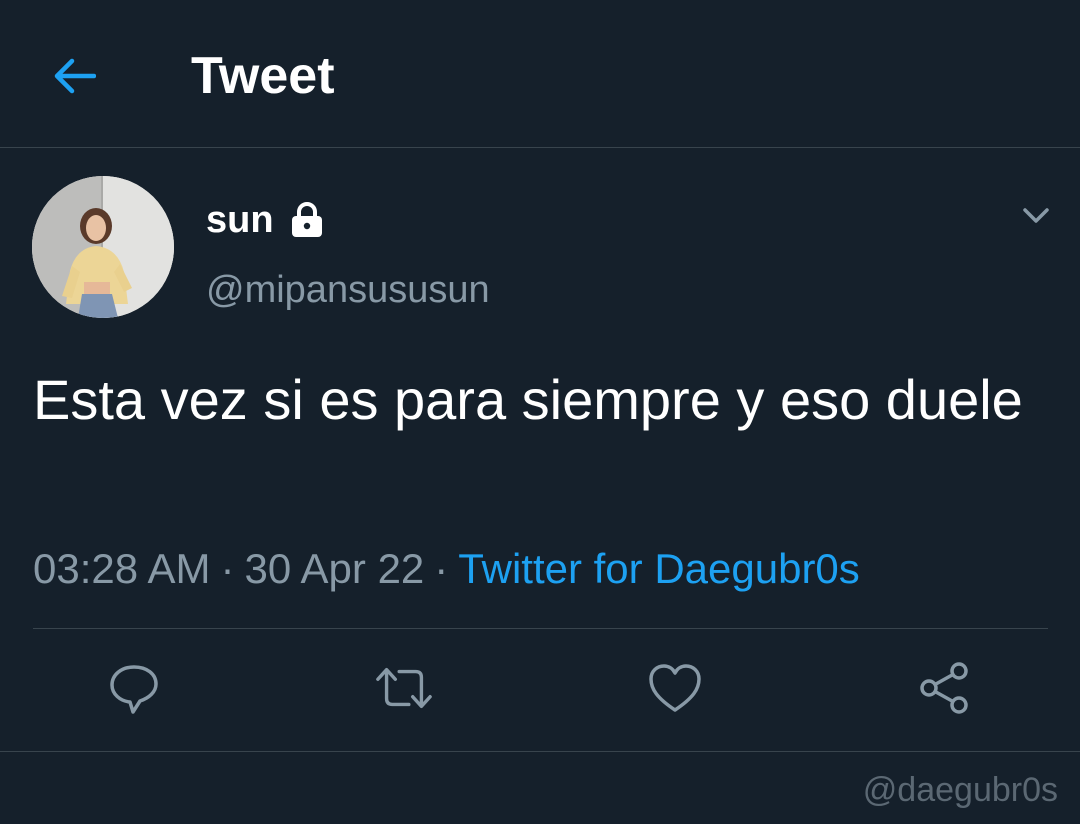  Describe the element at coordinates (540, 688) in the screenshot. I see `tweet-action-bar` at that location.